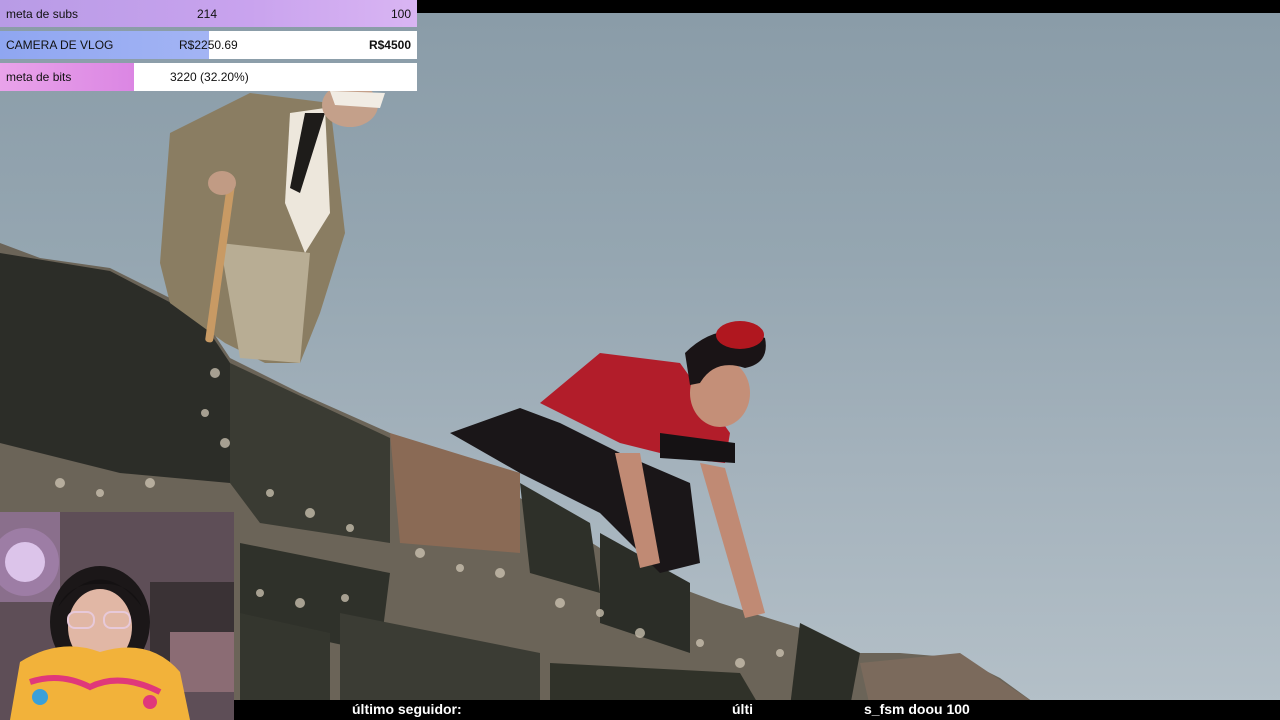 The image size is (1280, 720). Describe the element at coordinates (400, 14) in the screenshot. I see `goal-target: 100` at that location.